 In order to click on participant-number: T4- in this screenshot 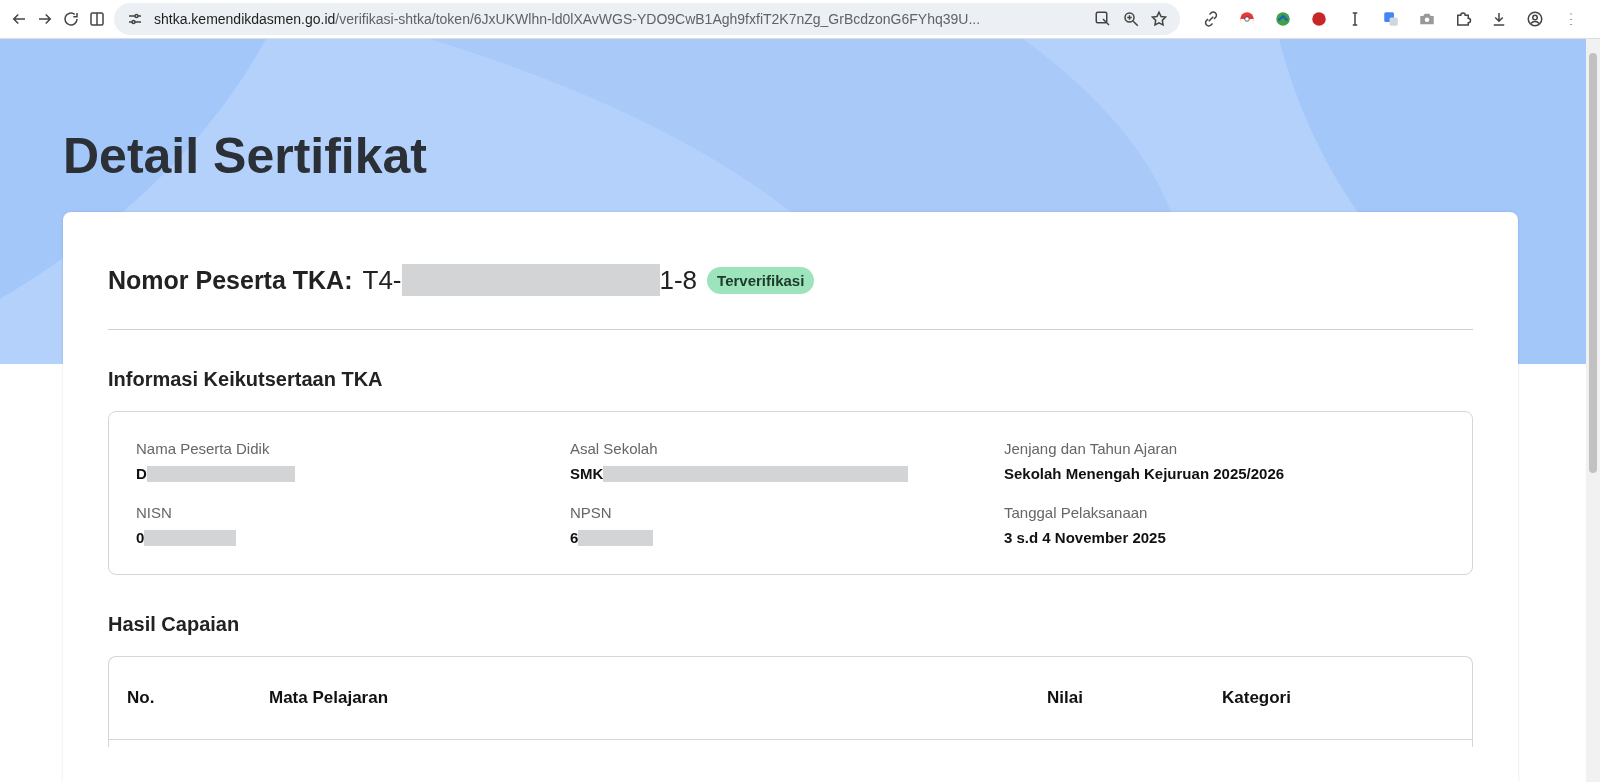, I will do `click(382, 280)`.